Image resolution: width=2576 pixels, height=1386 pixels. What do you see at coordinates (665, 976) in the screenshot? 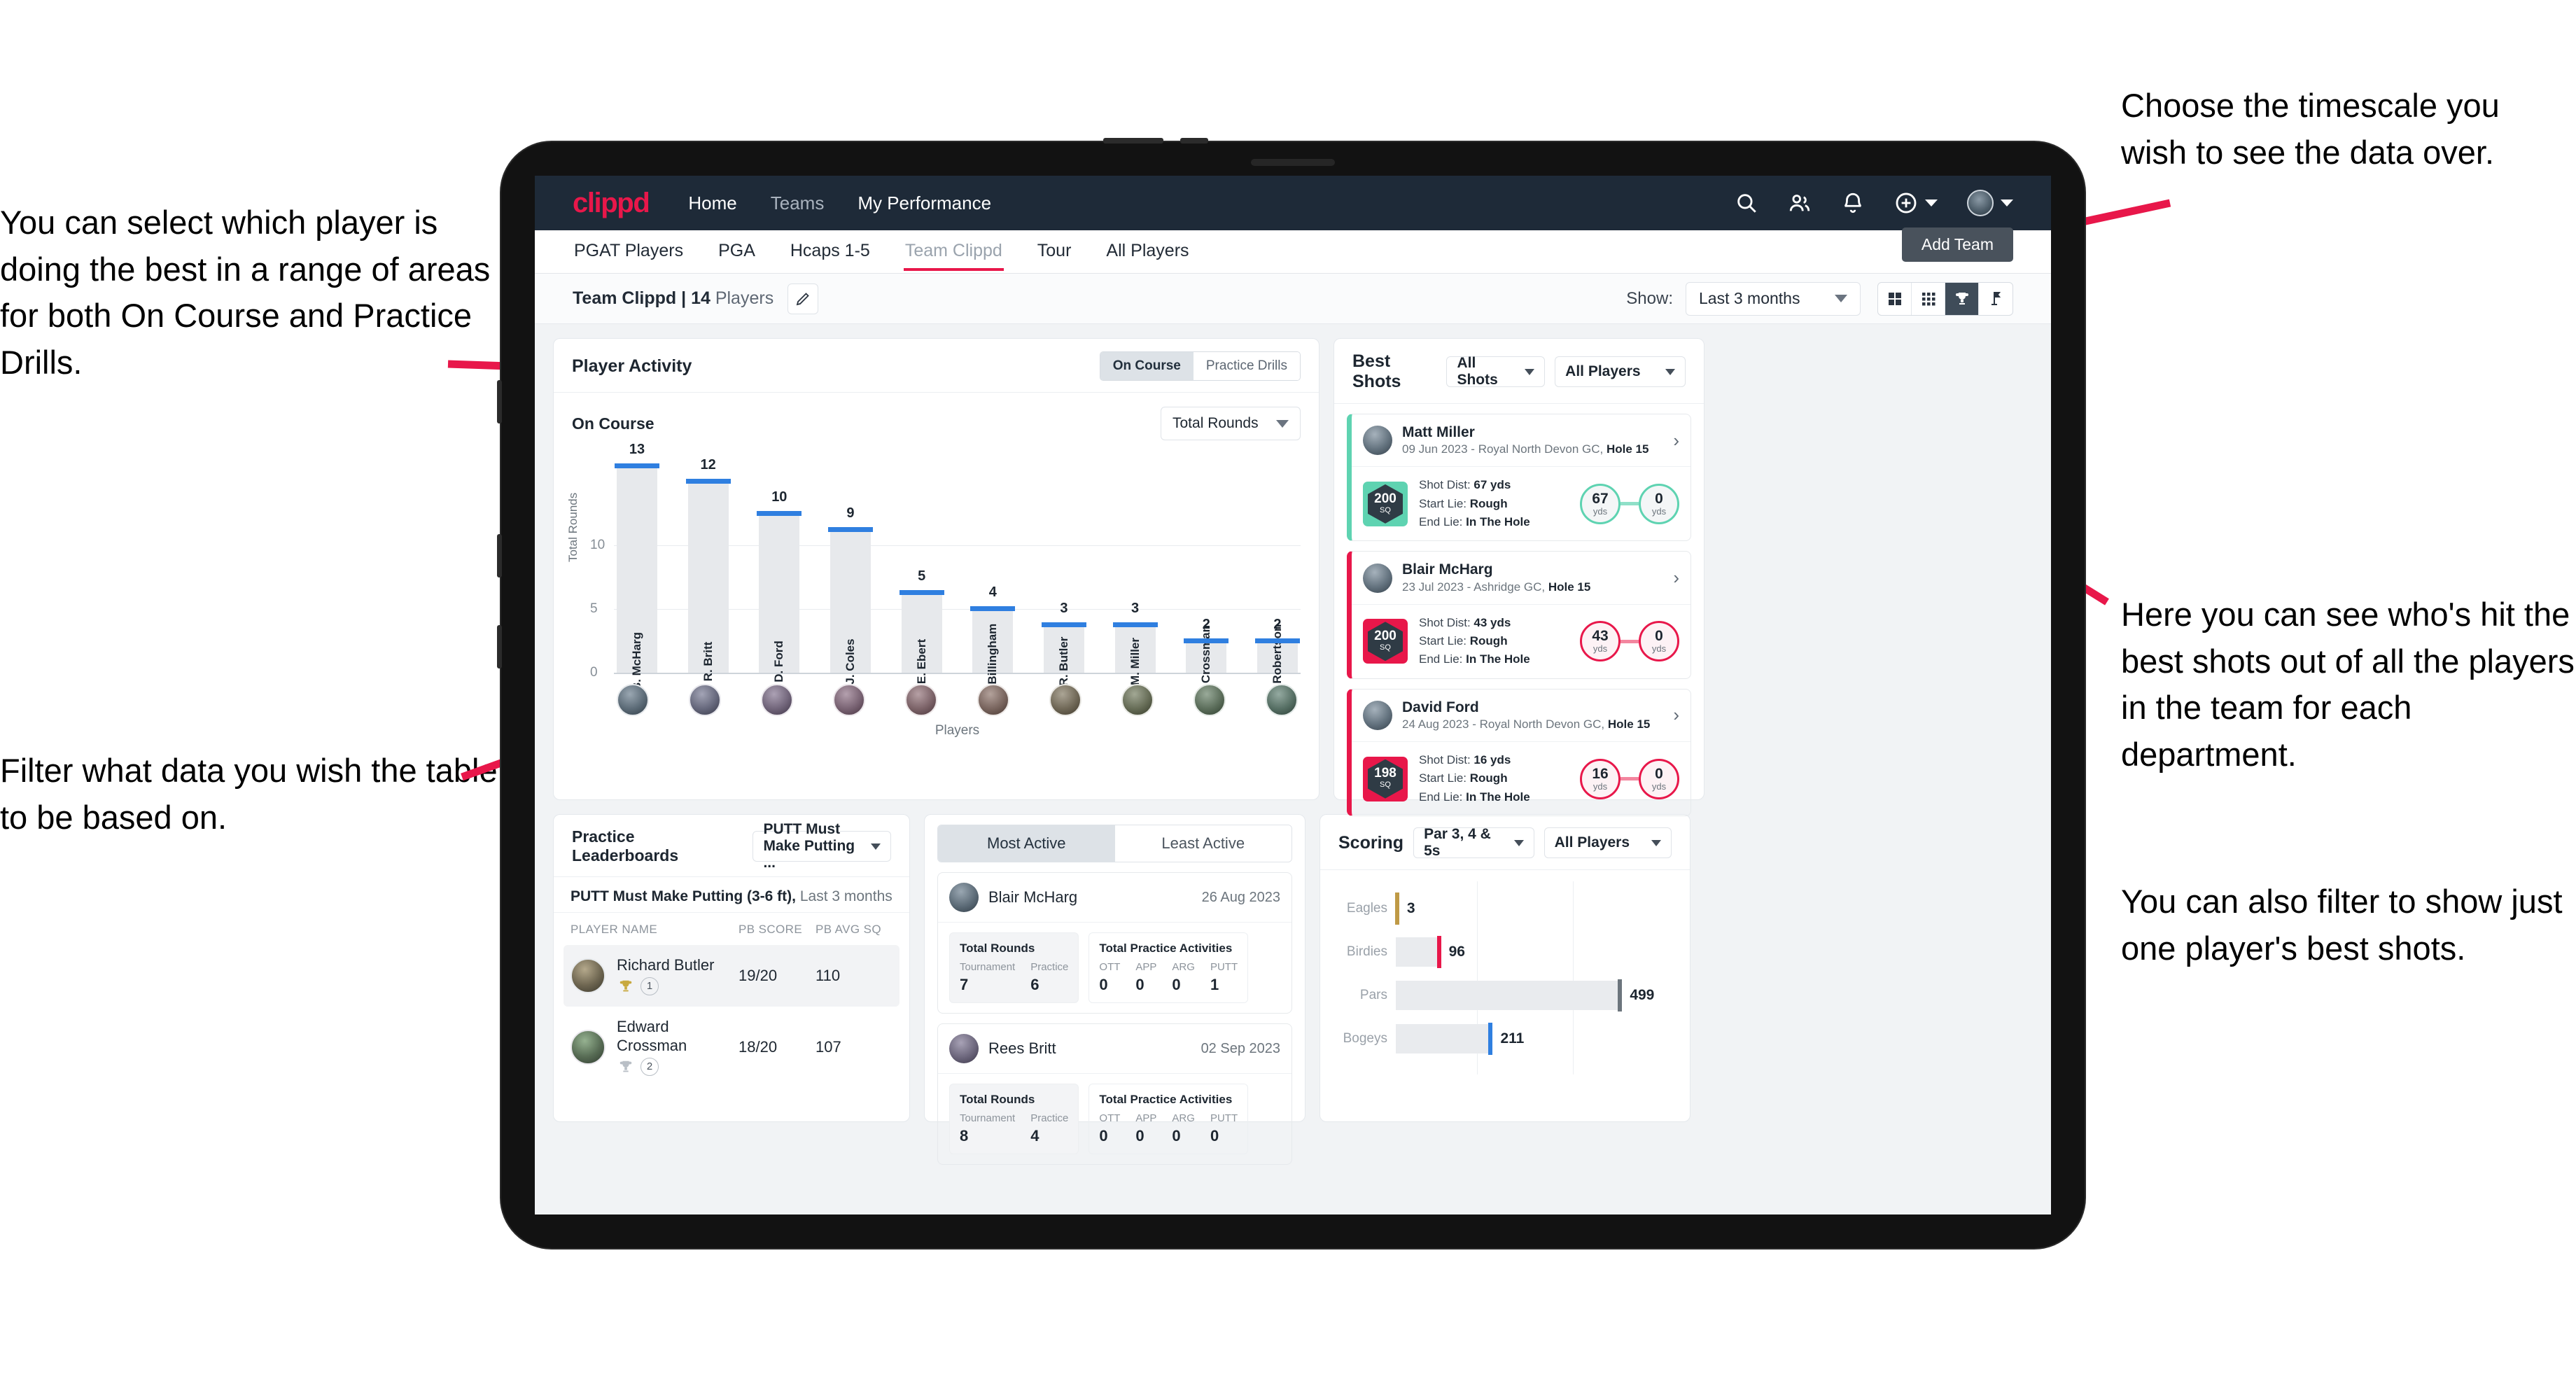
I see `player-cell: Richard Butler 1` at bounding box center [665, 976].